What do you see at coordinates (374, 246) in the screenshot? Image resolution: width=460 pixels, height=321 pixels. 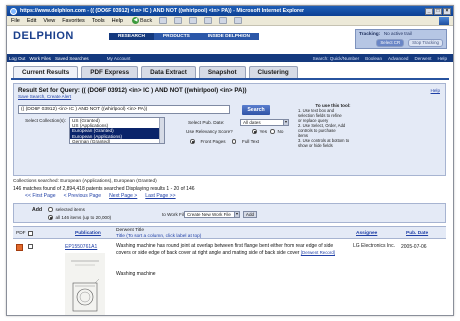 I see `row-assignee: LG Electronics Inc.` at bounding box center [374, 246].